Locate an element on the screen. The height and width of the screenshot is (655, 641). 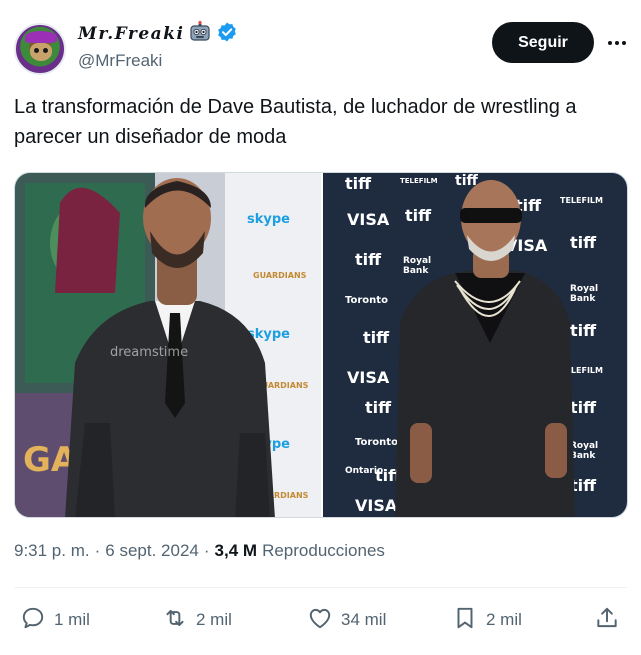
repost-icon is located at coordinates (175, 620).